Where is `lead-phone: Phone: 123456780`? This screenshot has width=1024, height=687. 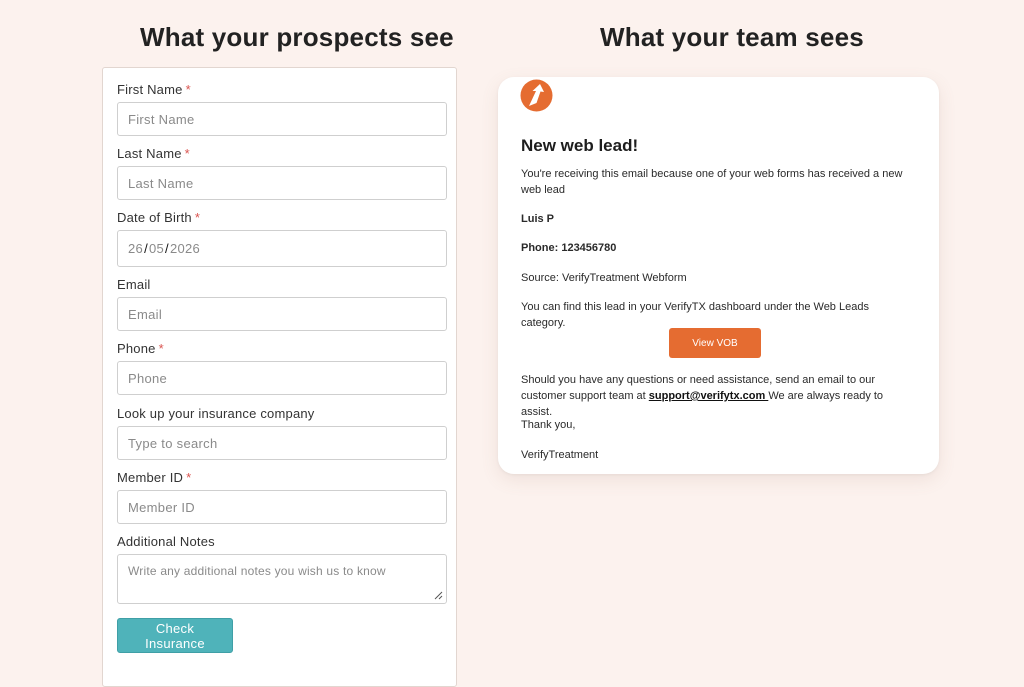
lead-phone: Phone: 123456780 is located at coordinates (569, 248).